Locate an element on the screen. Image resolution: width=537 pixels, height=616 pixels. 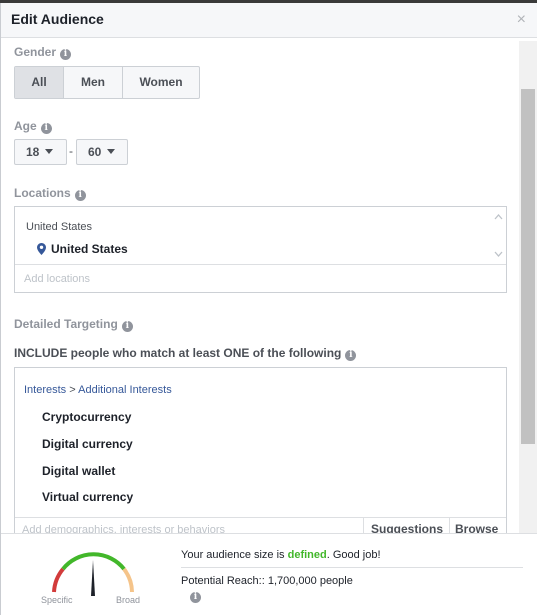
age-max-dropdown: 60 is located at coordinates (102, 152).